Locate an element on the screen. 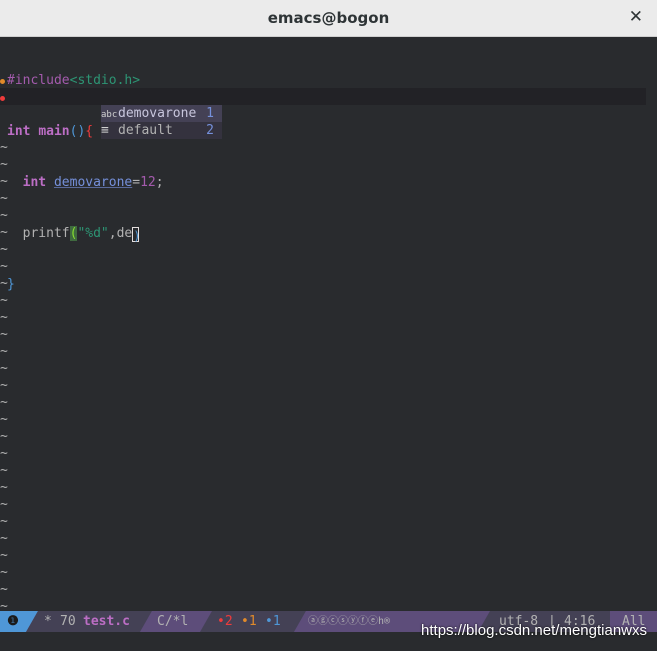 This screenshot has width=657, height=651. buffer-size: 70 is located at coordinates (68, 621).